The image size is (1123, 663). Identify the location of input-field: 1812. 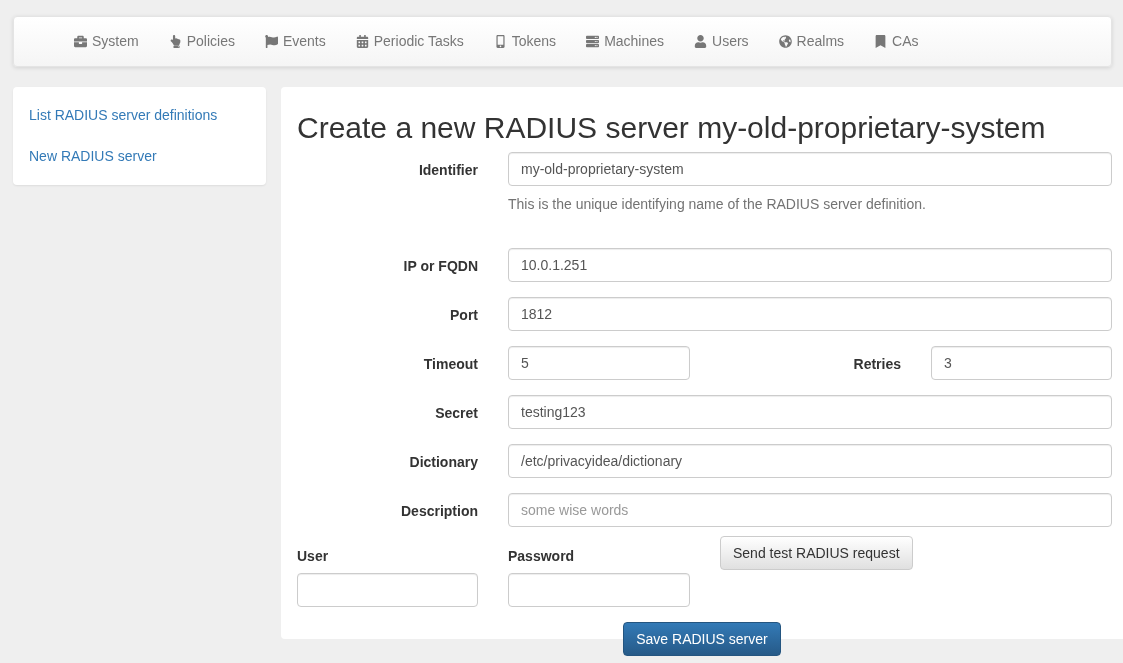
(810, 314).